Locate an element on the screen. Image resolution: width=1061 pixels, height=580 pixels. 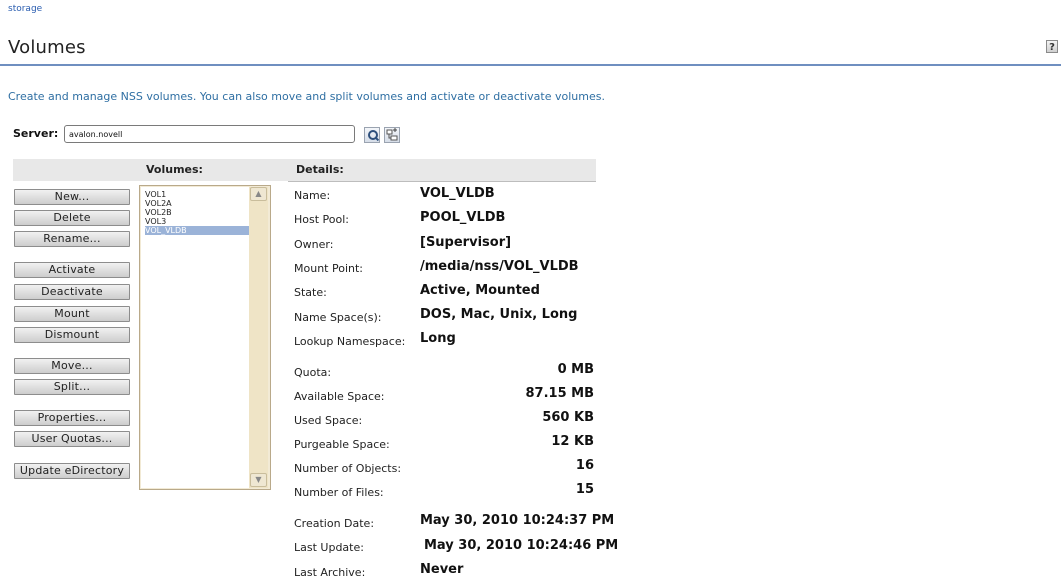
detail-label-quota: Quota: is located at coordinates (313, 372).